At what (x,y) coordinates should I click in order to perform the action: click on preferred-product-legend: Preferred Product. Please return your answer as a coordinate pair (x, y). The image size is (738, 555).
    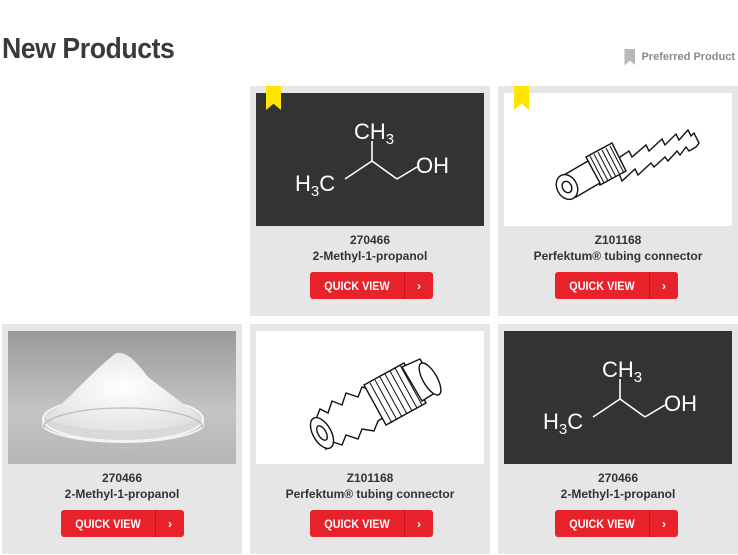
    Looking at the image, I should click on (679, 57).